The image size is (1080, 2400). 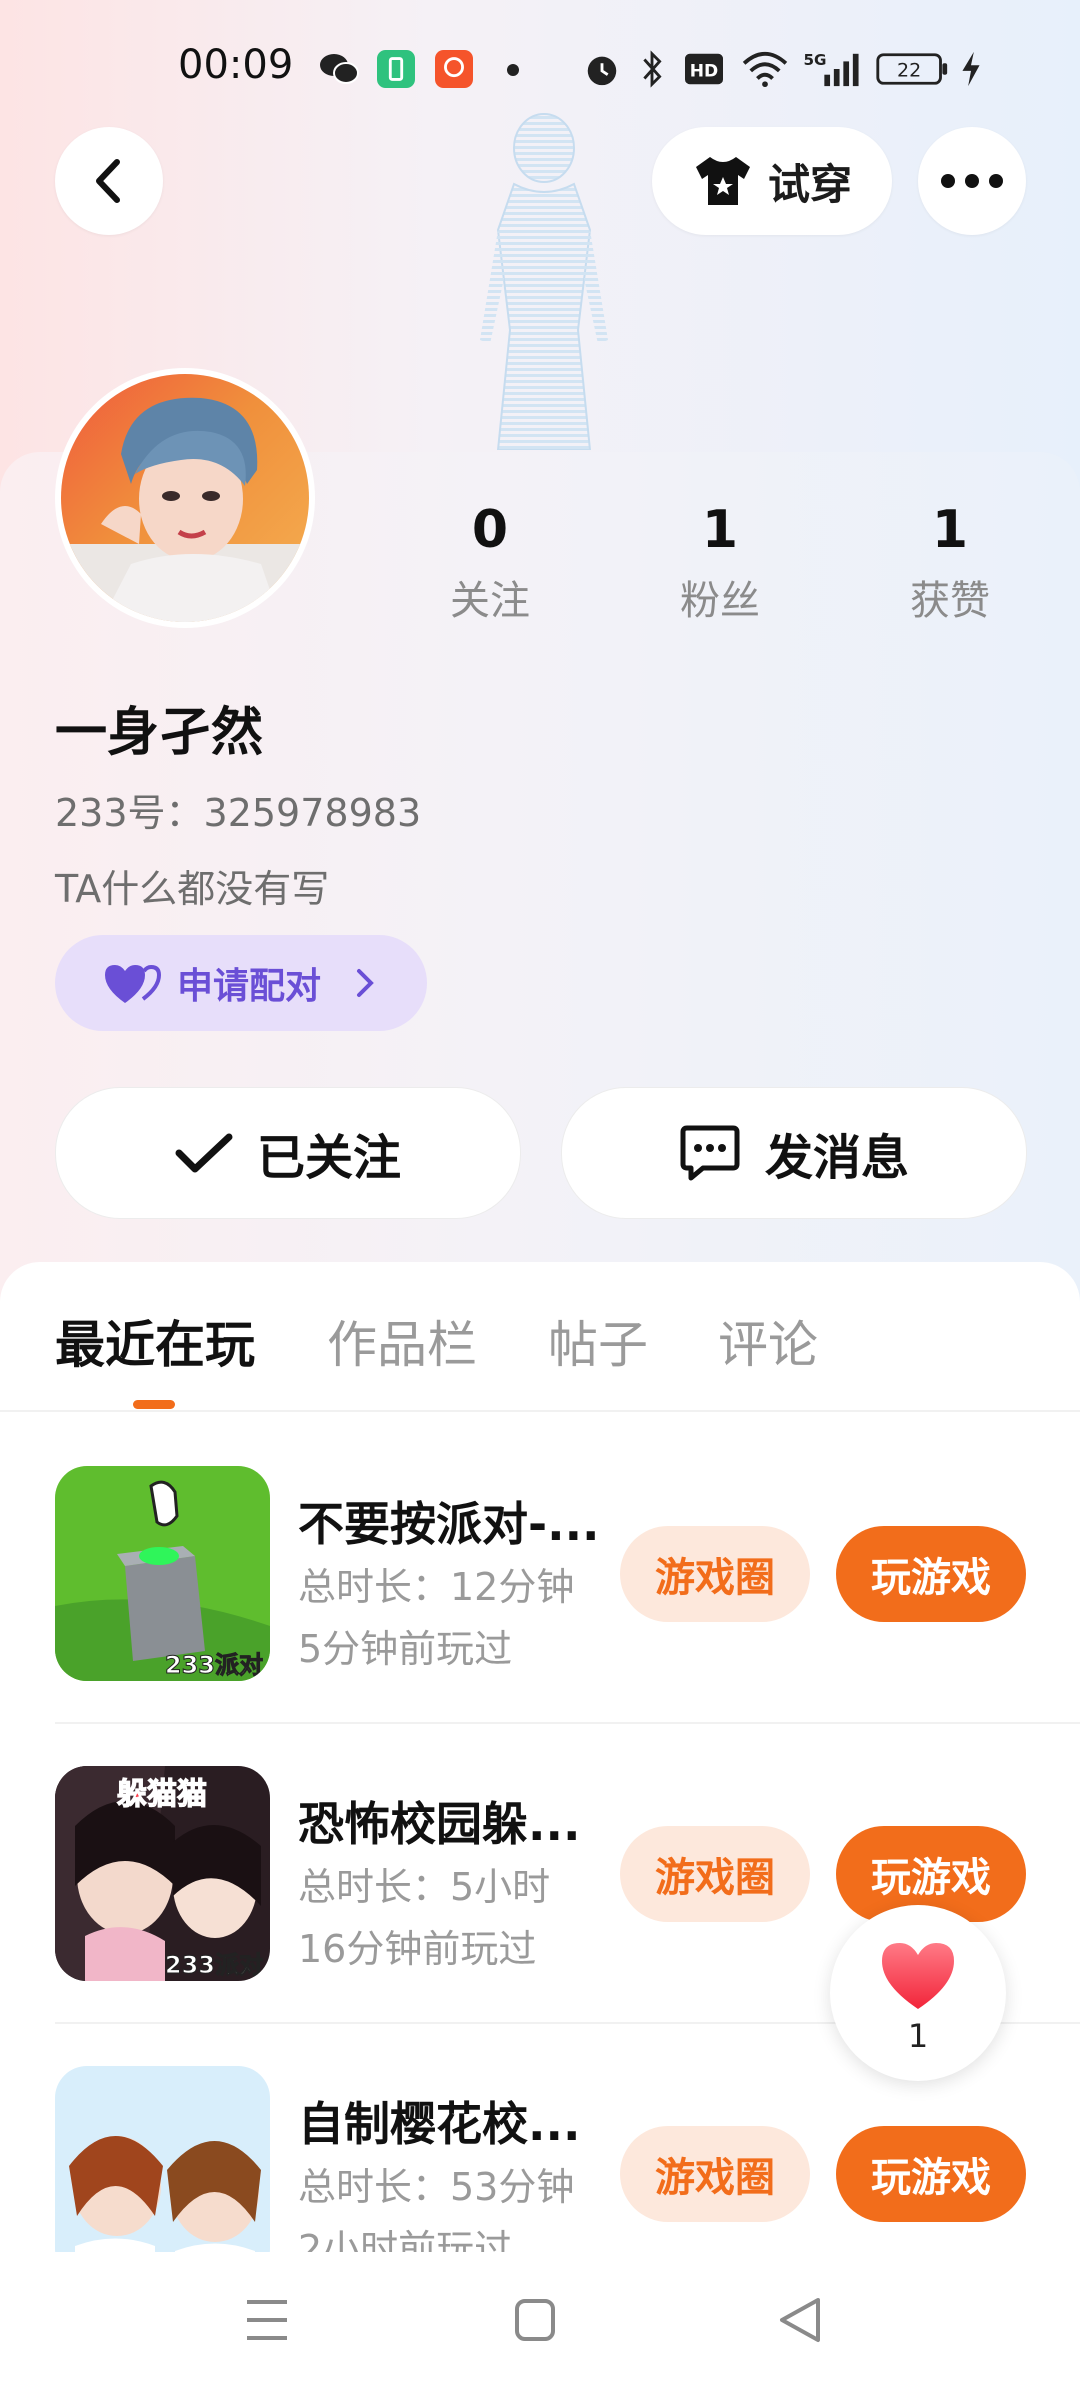 I want to click on chevron-left-icon, so click(x=108, y=181).